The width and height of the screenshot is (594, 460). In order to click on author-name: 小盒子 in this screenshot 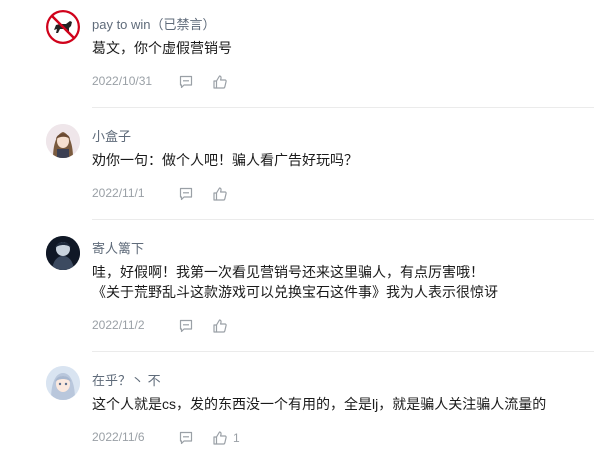, I will do `click(111, 136)`.